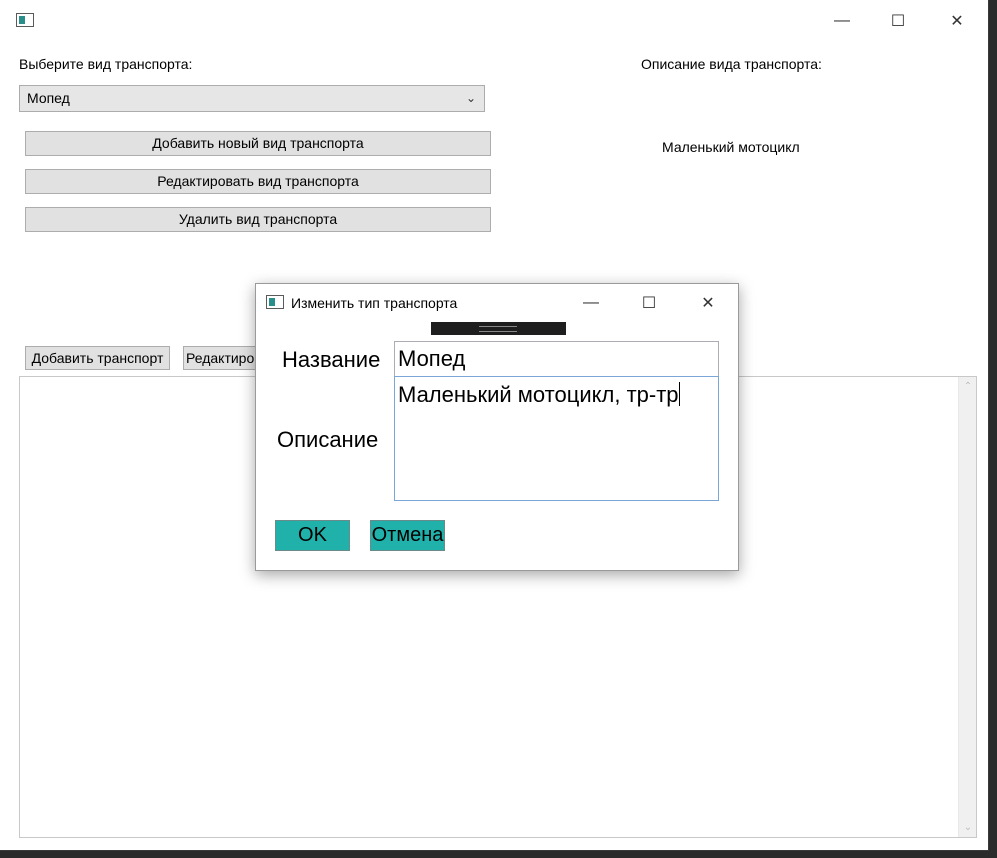  What do you see at coordinates (258, 181) in the screenshot?
I see `edit-type-button: Редактировать вид транспорта` at bounding box center [258, 181].